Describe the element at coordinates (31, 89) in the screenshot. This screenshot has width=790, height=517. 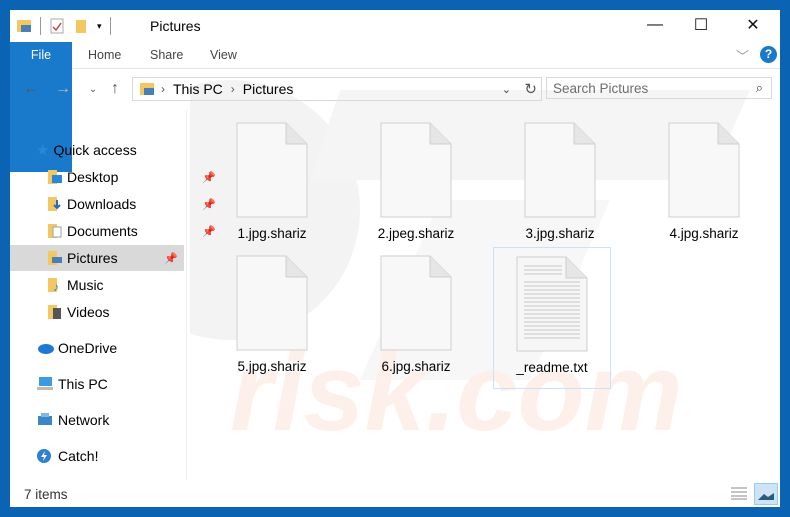
I see `back-button: ←` at that location.